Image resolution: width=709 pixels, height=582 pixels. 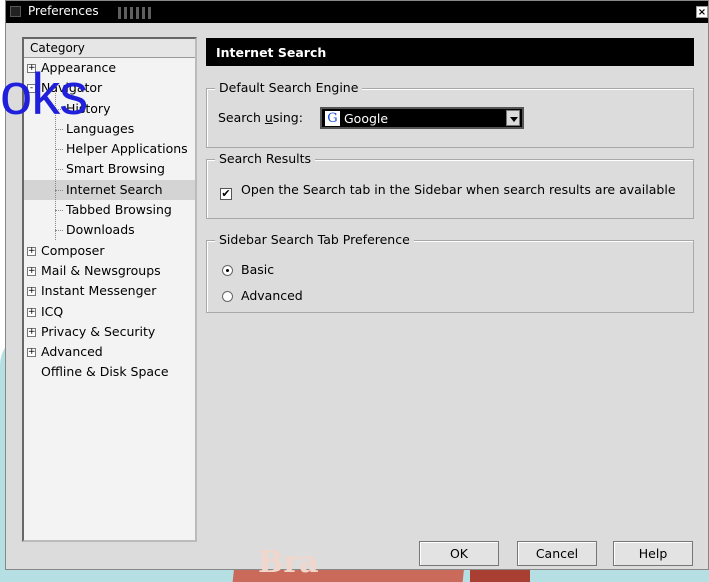 What do you see at coordinates (127, 149) in the screenshot?
I see `category-item-label: Helper Applications` at bounding box center [127, 149].